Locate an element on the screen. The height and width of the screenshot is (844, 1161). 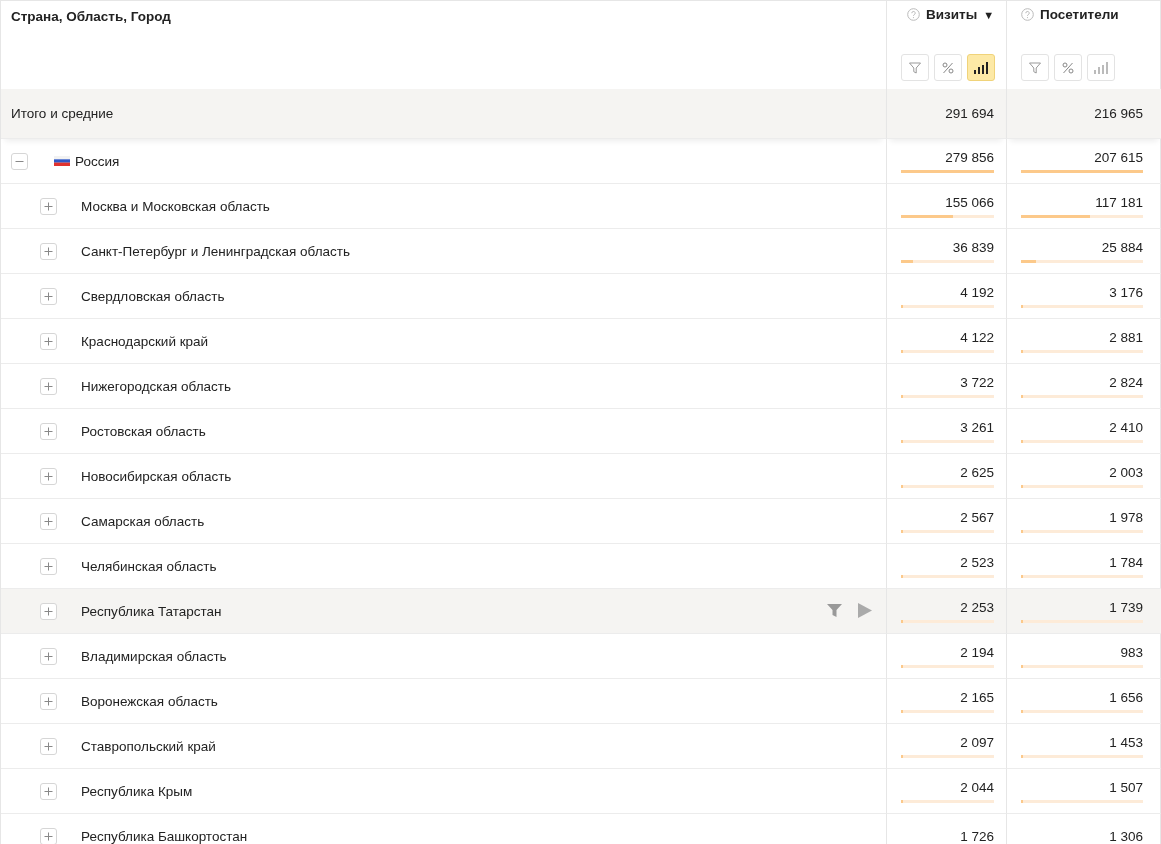
play-icon is located at coordinates (865, 610).